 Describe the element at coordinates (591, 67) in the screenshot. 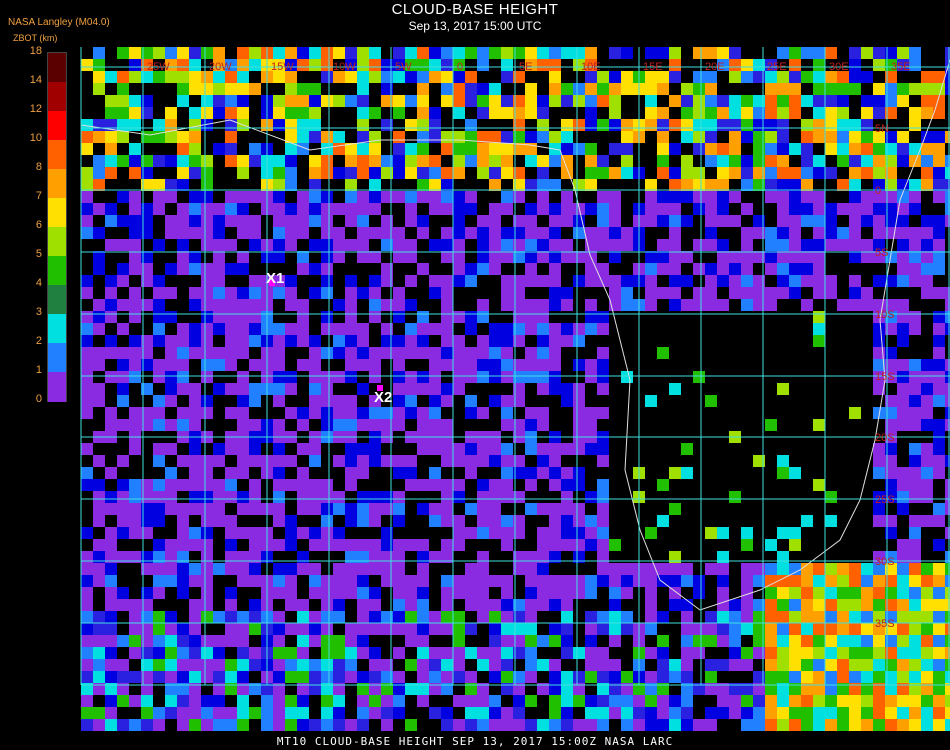

I see `longitude-label: 10E` at that location.